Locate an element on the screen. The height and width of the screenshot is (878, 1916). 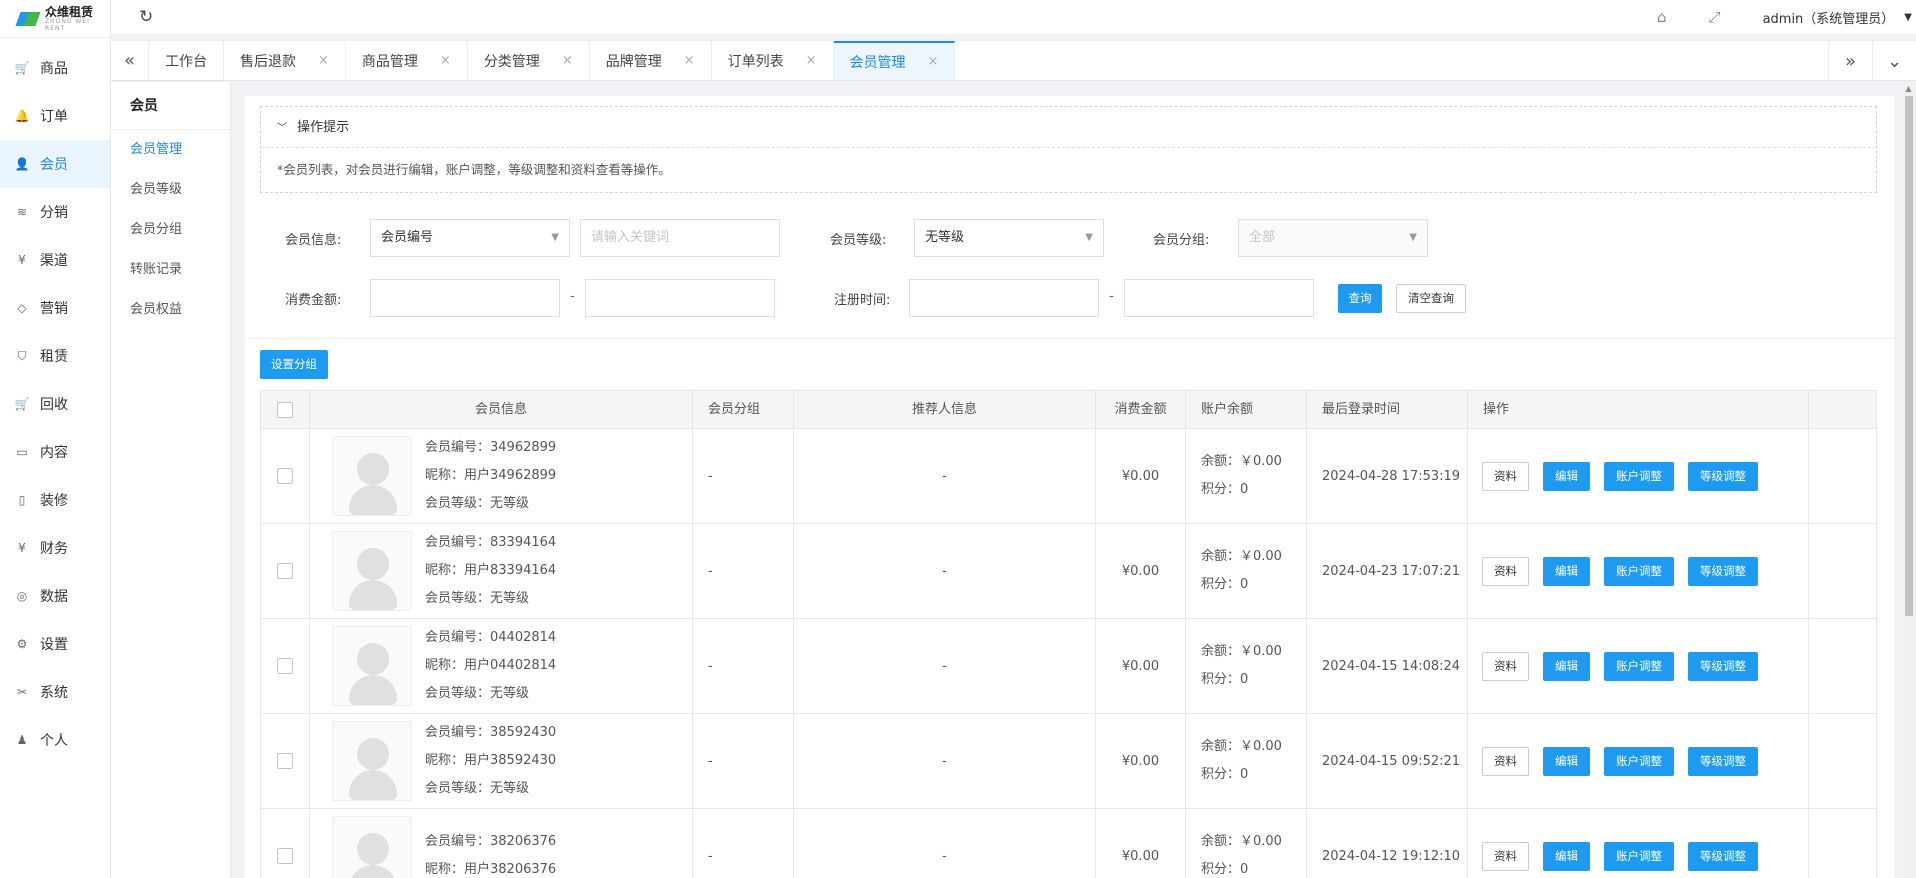
brand-logo: 众维租赁 ZHONG WEI RENT is located at coordinates (55, 19).